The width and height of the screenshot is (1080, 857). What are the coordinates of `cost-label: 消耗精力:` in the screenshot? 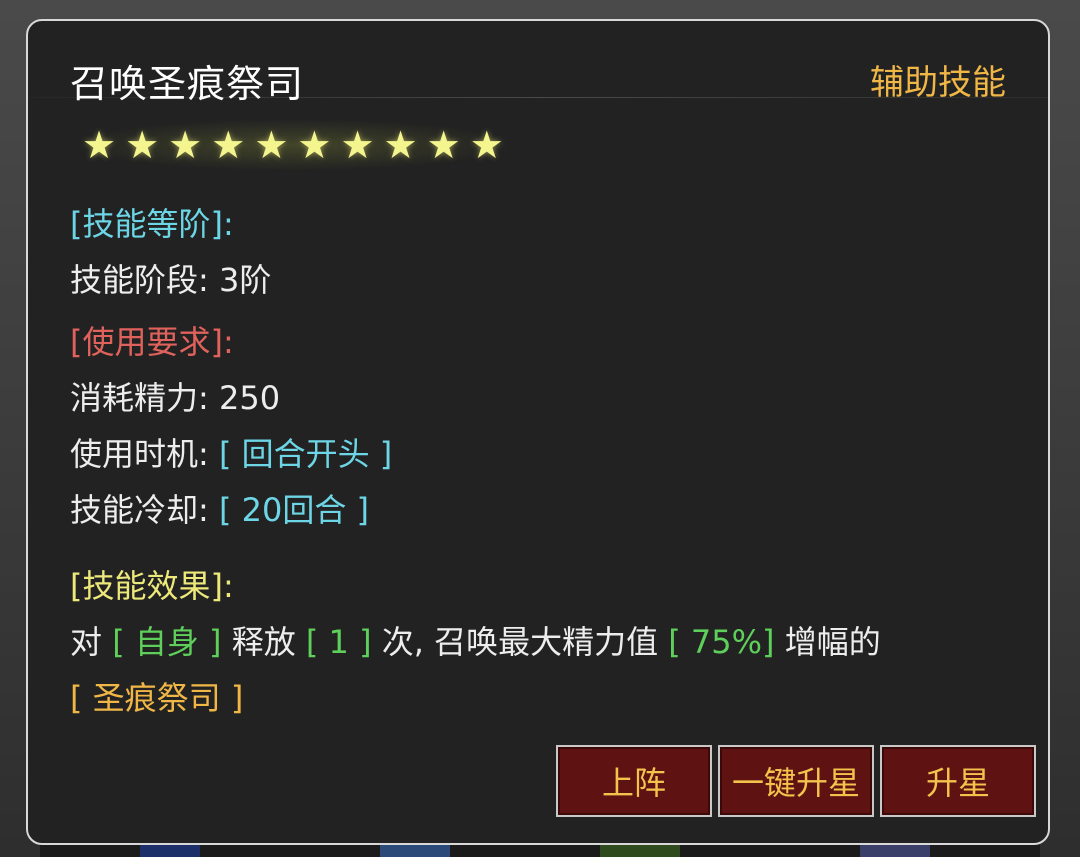 It's located at (144, 398).